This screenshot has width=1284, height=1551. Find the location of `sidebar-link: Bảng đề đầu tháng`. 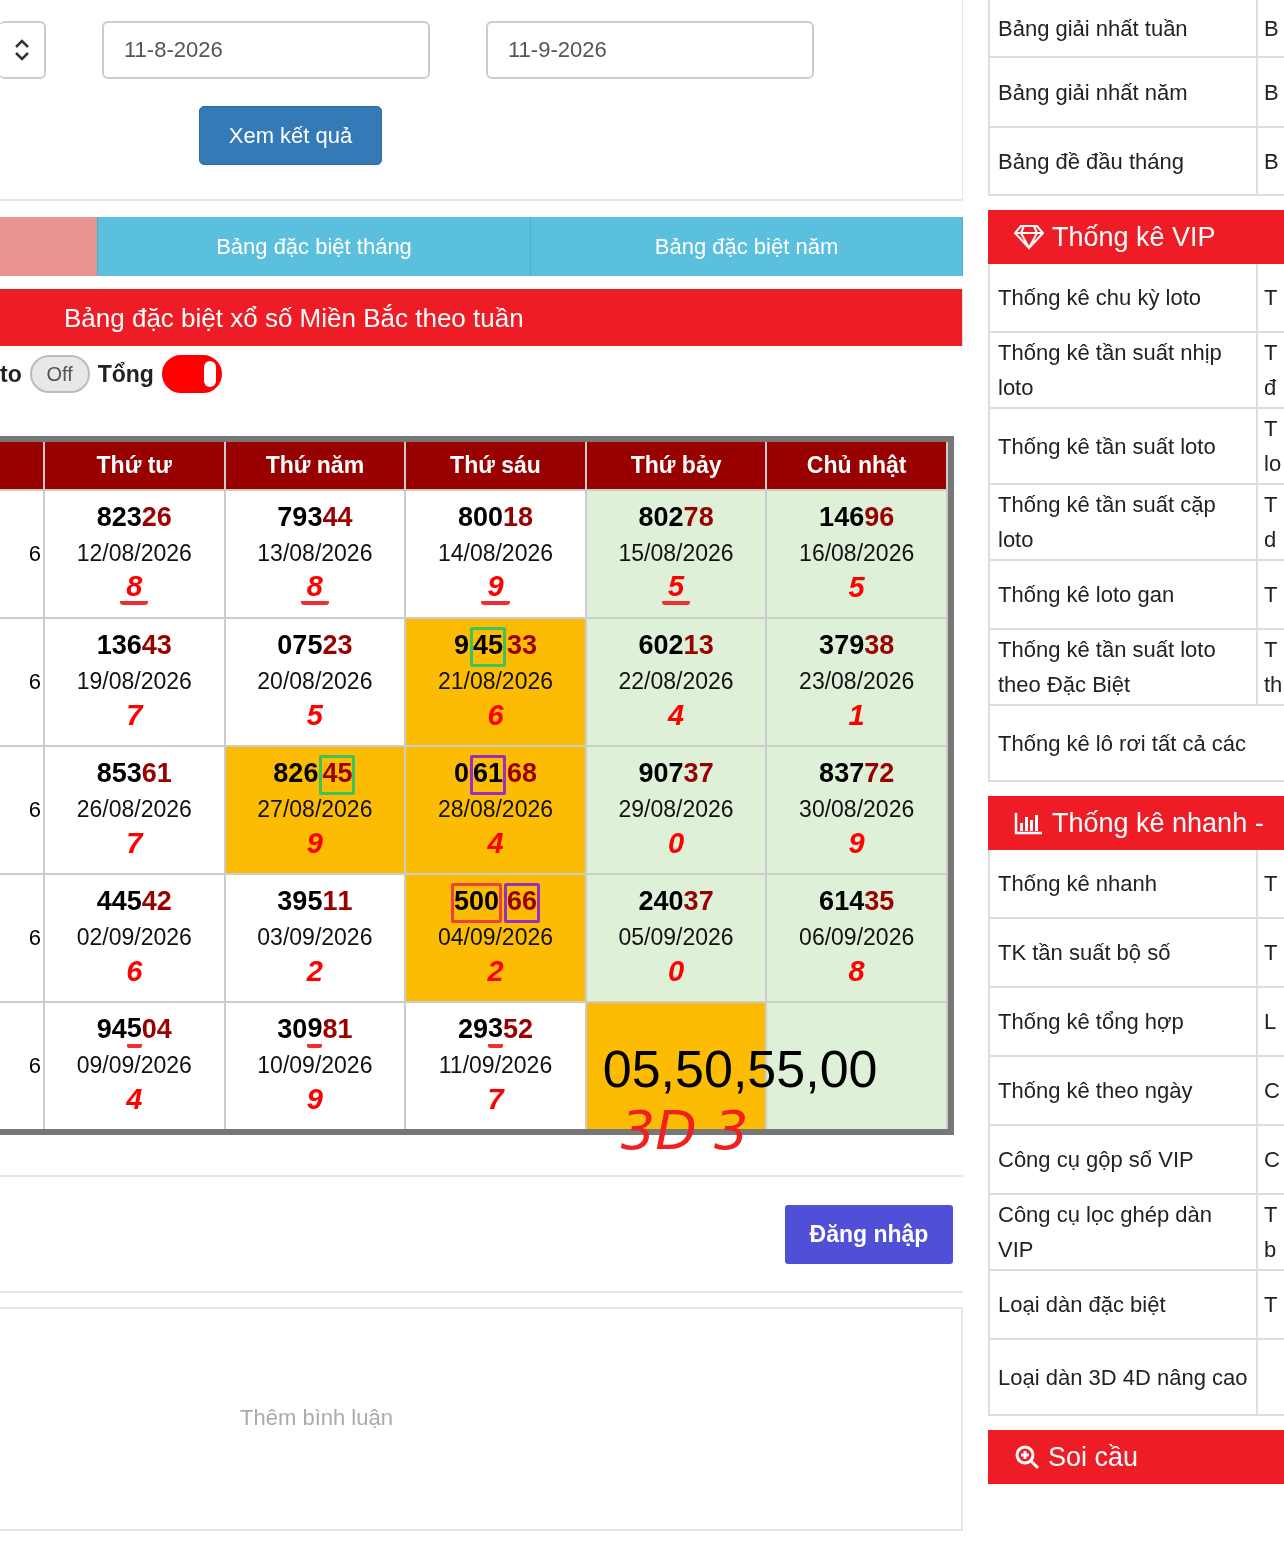

sidebar-link: Bảng đề đầu tháng is located at coordinates (1123, 162).